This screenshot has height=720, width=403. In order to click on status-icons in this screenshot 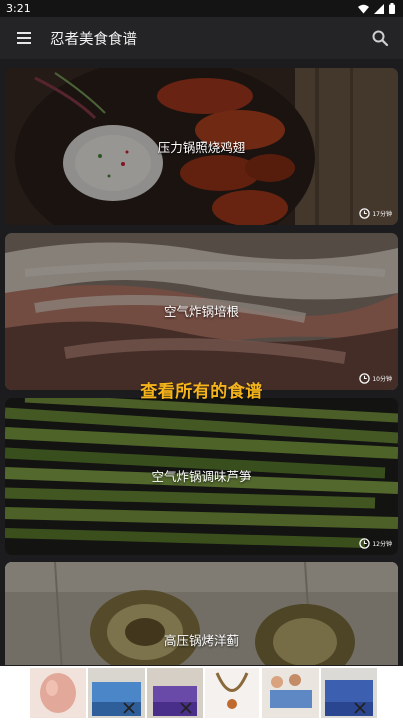, I will do `click(376, 8)`.